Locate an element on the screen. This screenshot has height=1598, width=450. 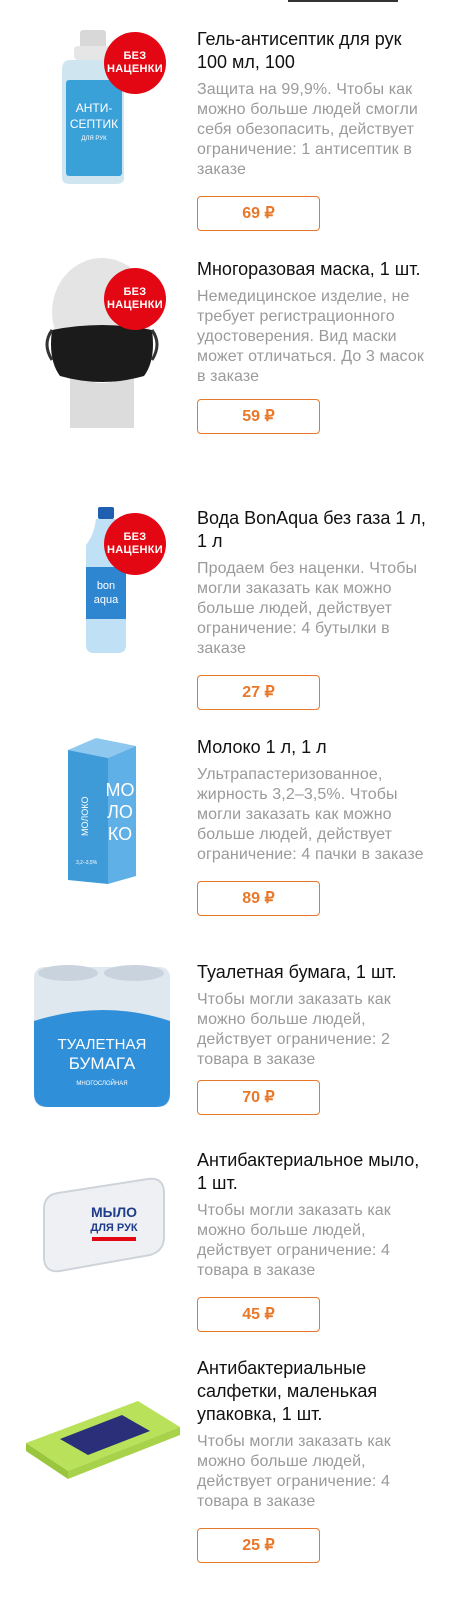
product-title: Туалетная бумага, 1 шт. is located at coordinates (313, 972).